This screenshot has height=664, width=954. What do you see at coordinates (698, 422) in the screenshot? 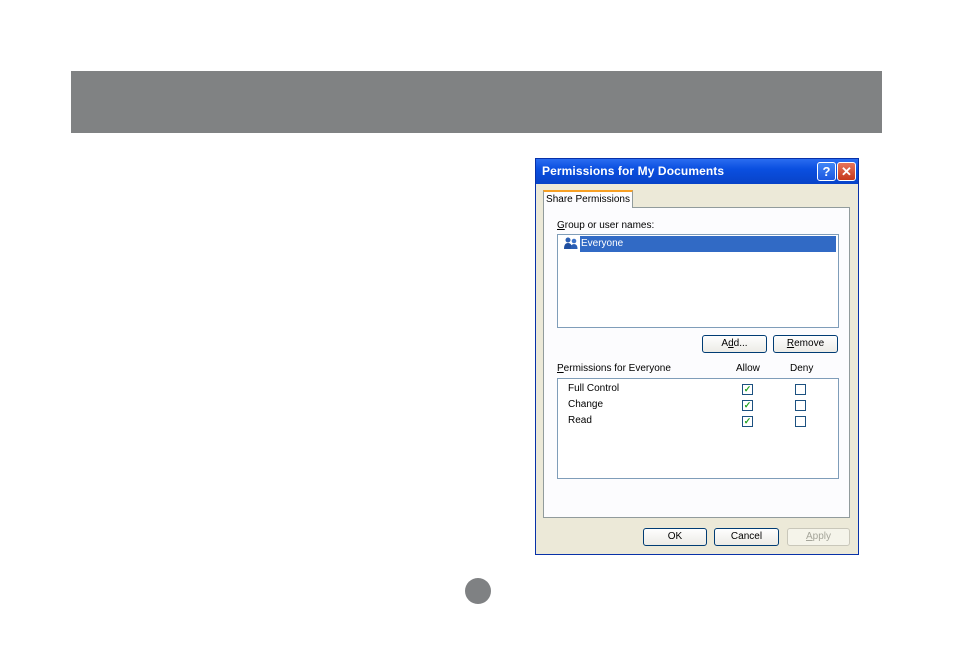
I see `permission-row: Read ✓` at bounding box center [698, 422].